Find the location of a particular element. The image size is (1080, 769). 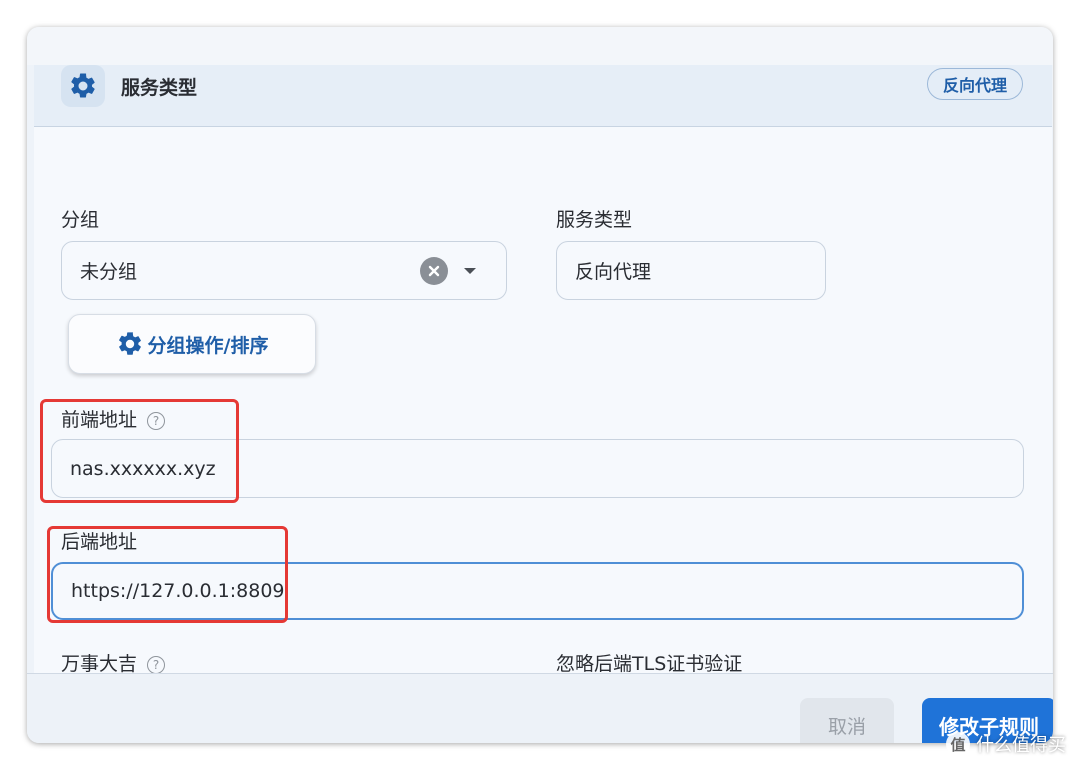

group-label: 分组 is located at coordinates (80, 220).